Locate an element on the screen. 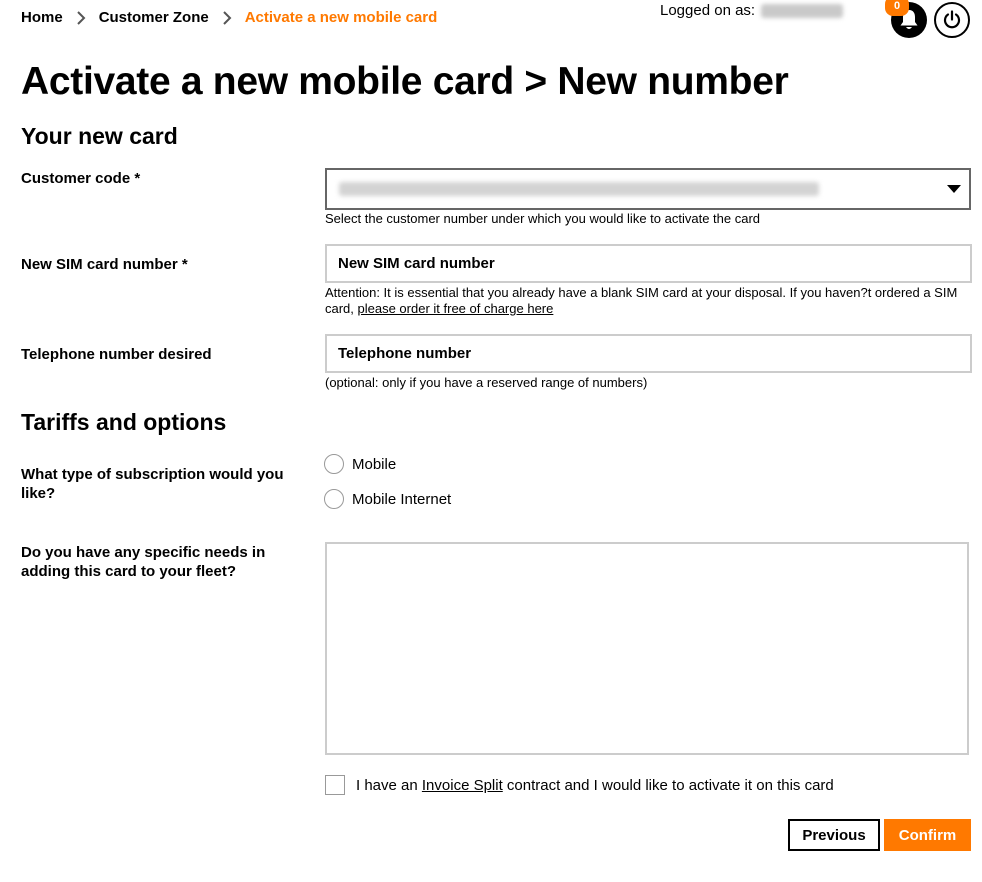  customer-code-value-redacted is located at coordinates (579, 189).